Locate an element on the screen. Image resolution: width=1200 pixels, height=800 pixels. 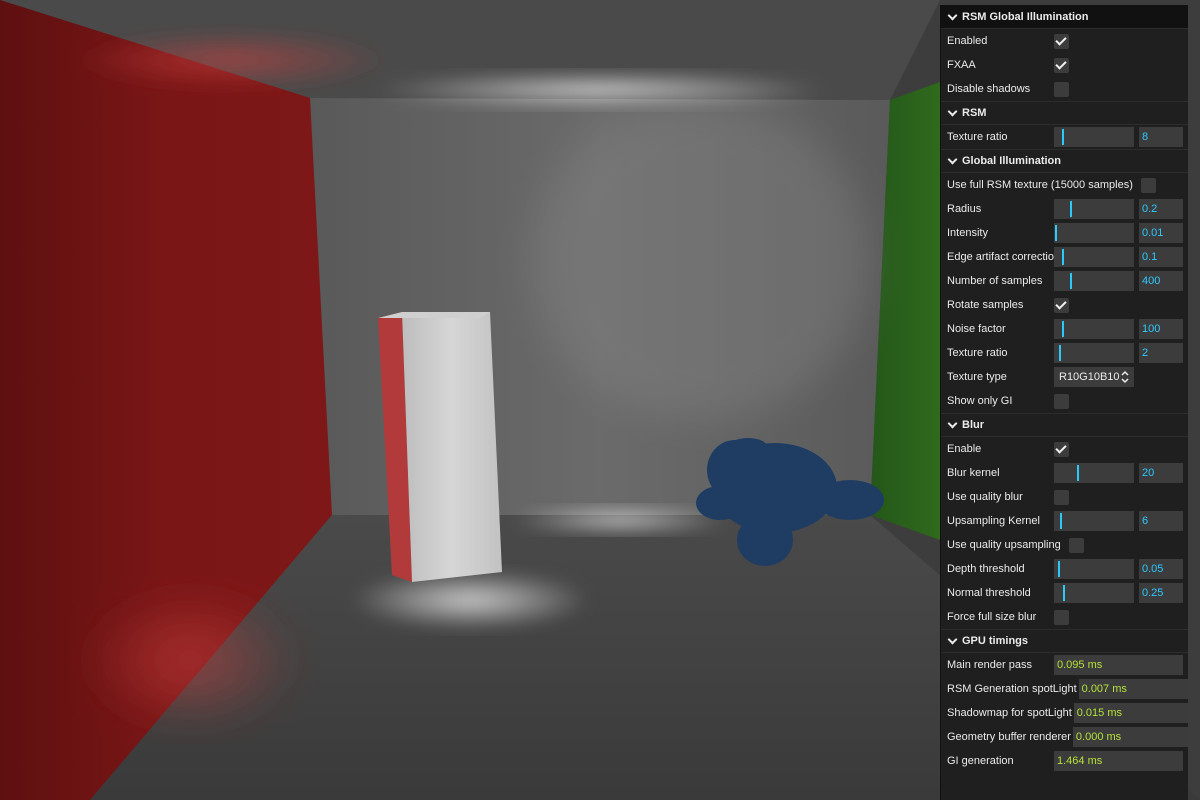
disable-shadows-label: Disable shadows is located at coordinates (989, 89).